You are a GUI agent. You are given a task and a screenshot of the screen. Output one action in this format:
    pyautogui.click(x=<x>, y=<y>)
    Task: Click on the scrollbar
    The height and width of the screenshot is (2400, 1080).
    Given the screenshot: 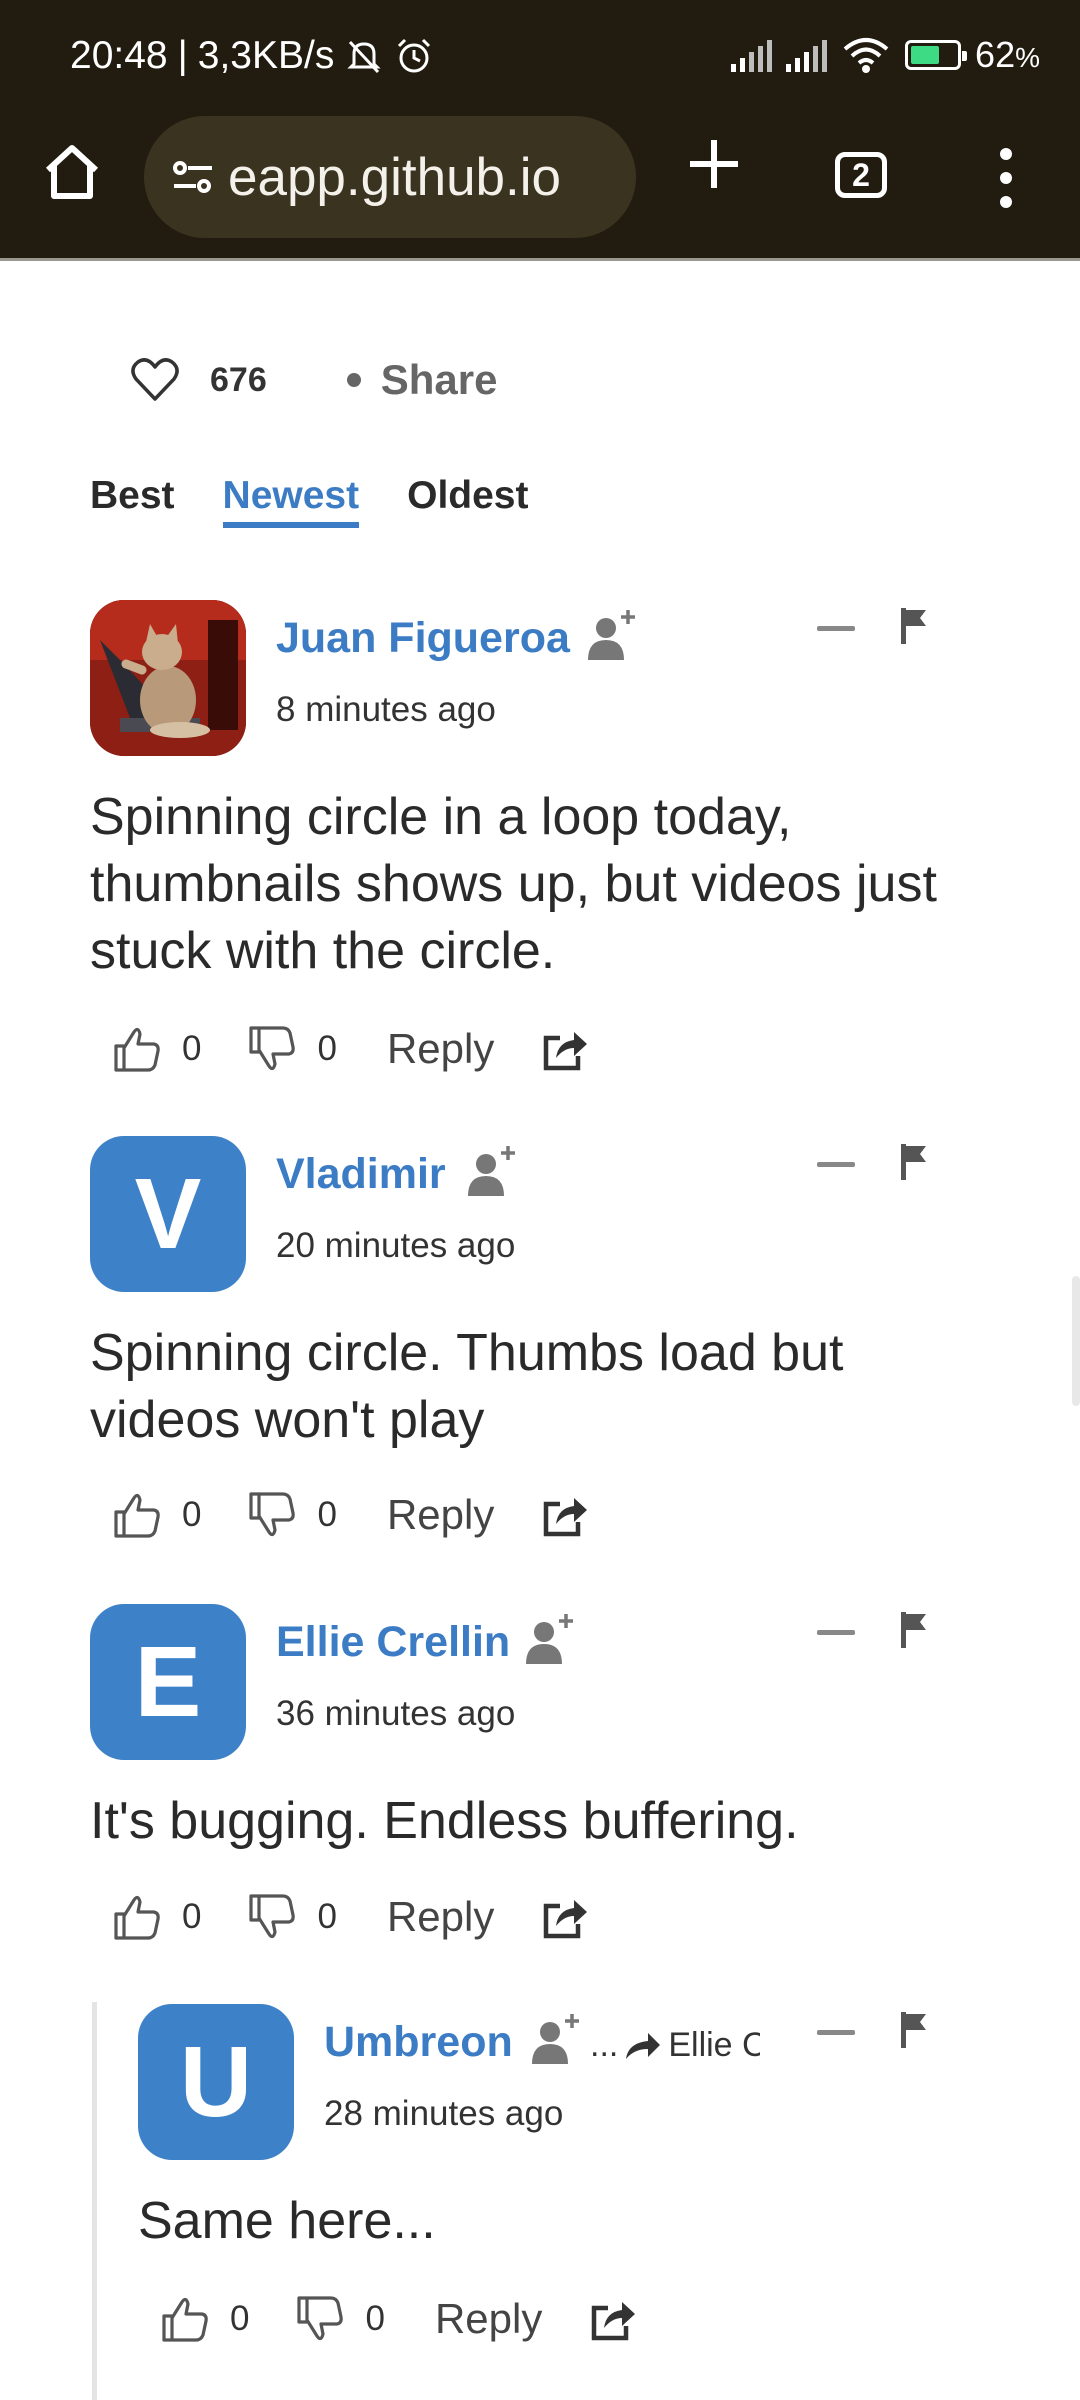 What is the action you would take?
    pyautogui.click(x=1076, y=1341)
    